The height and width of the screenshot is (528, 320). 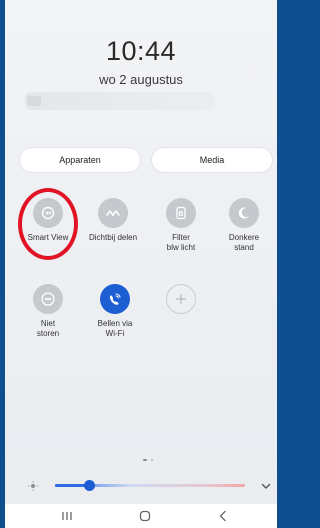 I want to click on recent-apps-icon, so click(x=67, y=516).